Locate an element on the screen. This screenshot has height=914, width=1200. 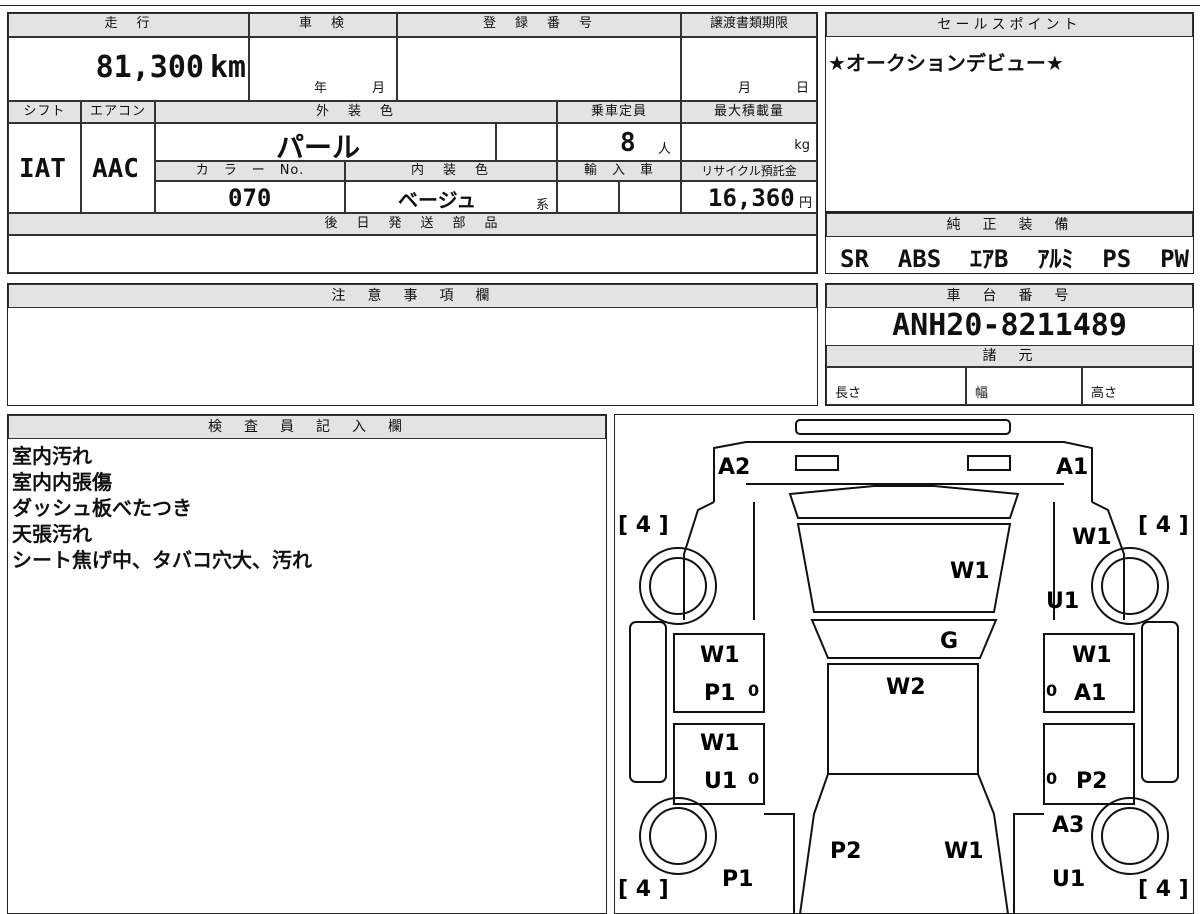
mark-a3-rear-right: A3 is located at coordinates (1068, 825).